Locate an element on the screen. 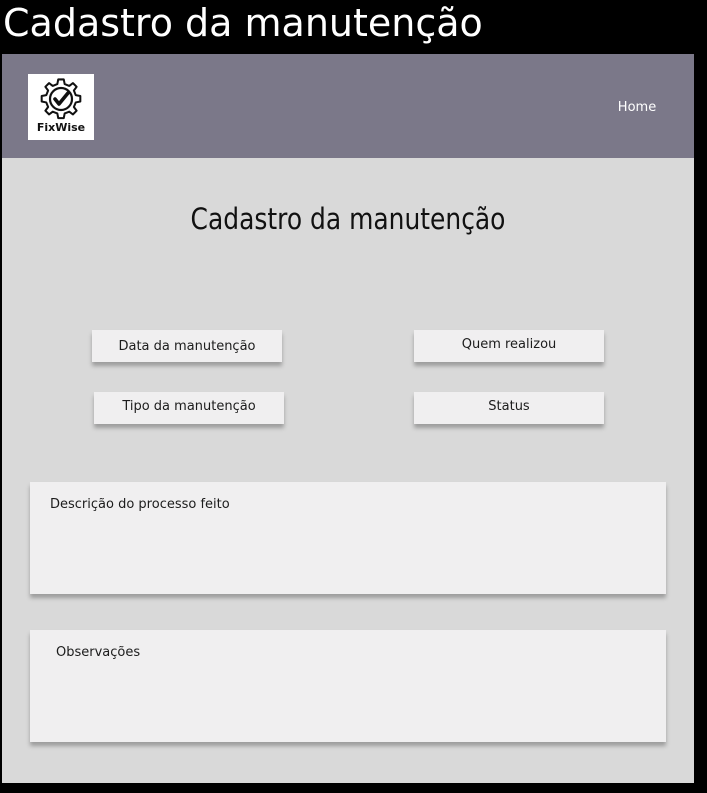 This screenshot has height=793, width=707. tipo-manutencao-field: Tipo da manutenção is located at coordinates (189, 408).